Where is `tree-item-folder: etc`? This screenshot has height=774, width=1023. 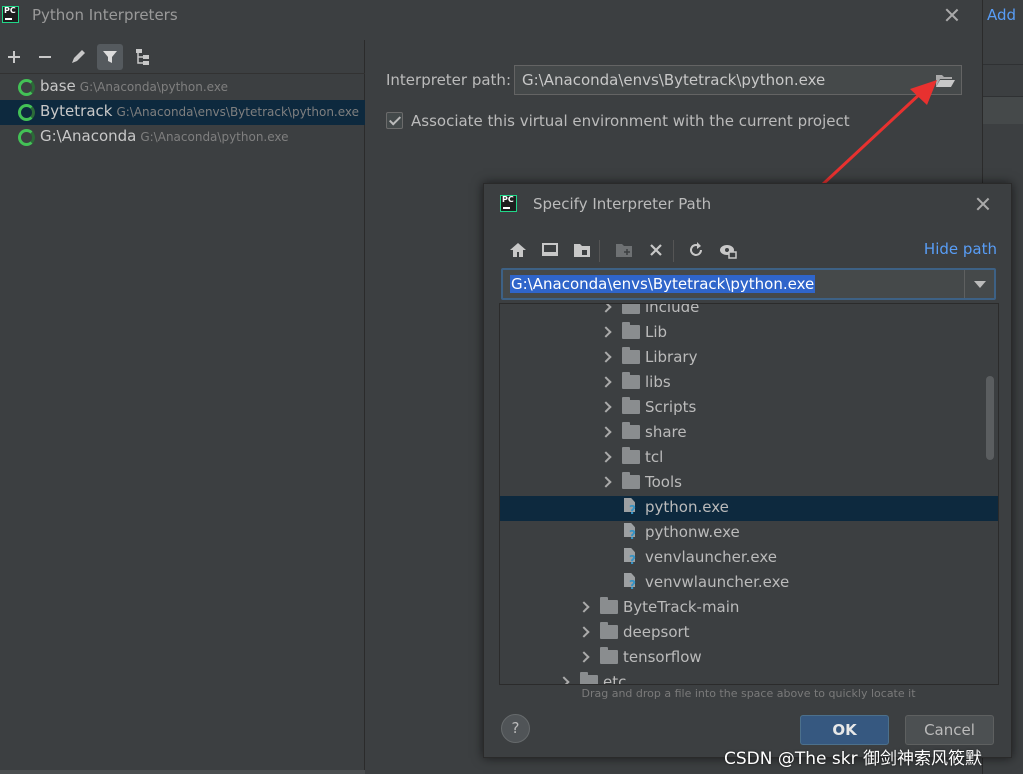
tree-item-folder: etc is located at coordinates (749, 678).